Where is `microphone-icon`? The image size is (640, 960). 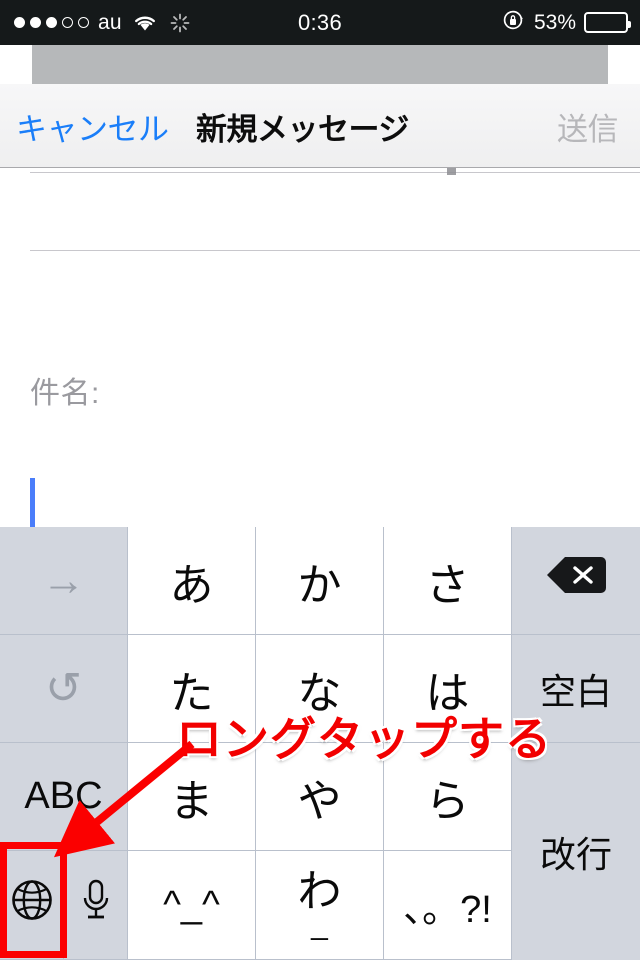 microphone-icon is located at coordinates (96, 905).